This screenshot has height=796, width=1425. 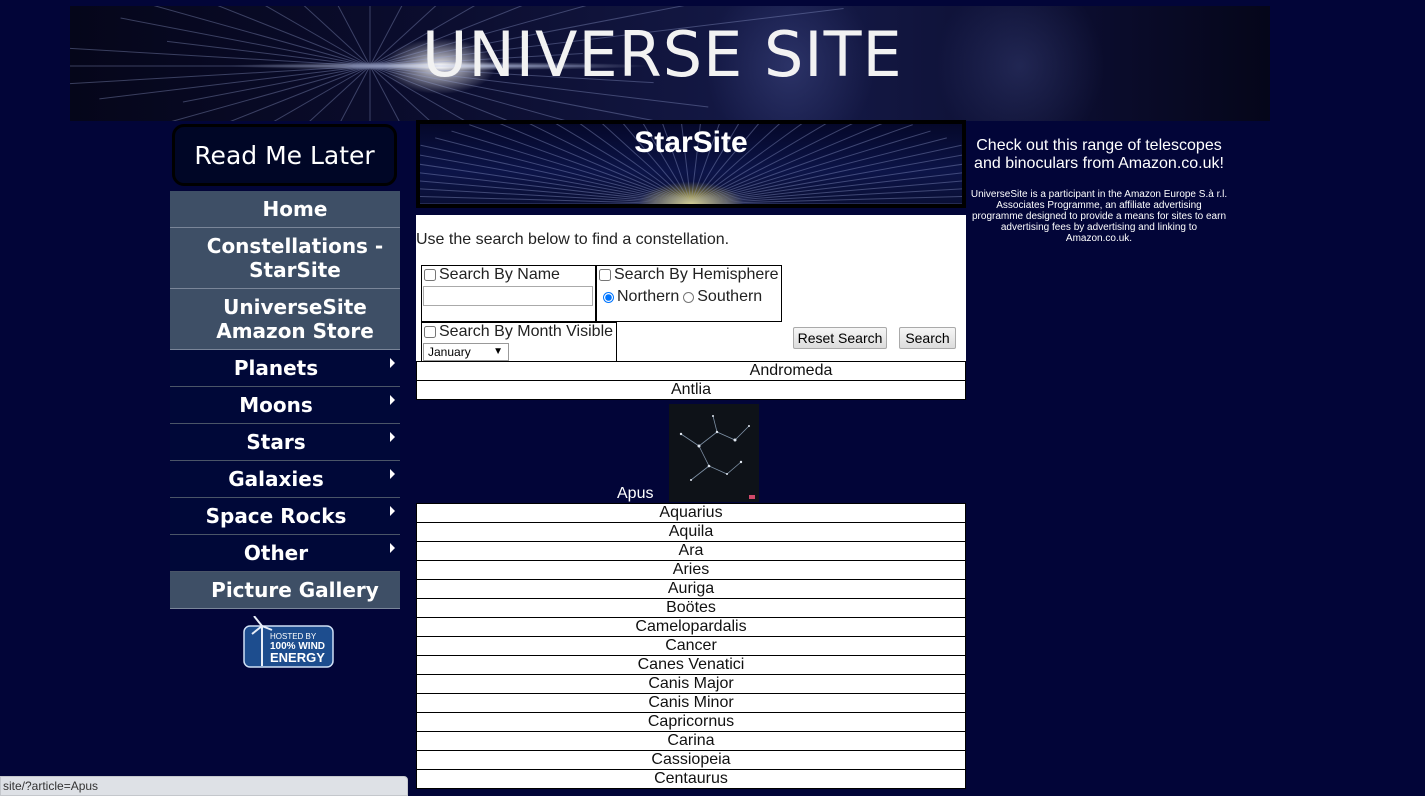 What do you see at coordinates (691, 646) in the screenshot?
I see `constellation-row: Cancer` at bounding box center [691, 646].